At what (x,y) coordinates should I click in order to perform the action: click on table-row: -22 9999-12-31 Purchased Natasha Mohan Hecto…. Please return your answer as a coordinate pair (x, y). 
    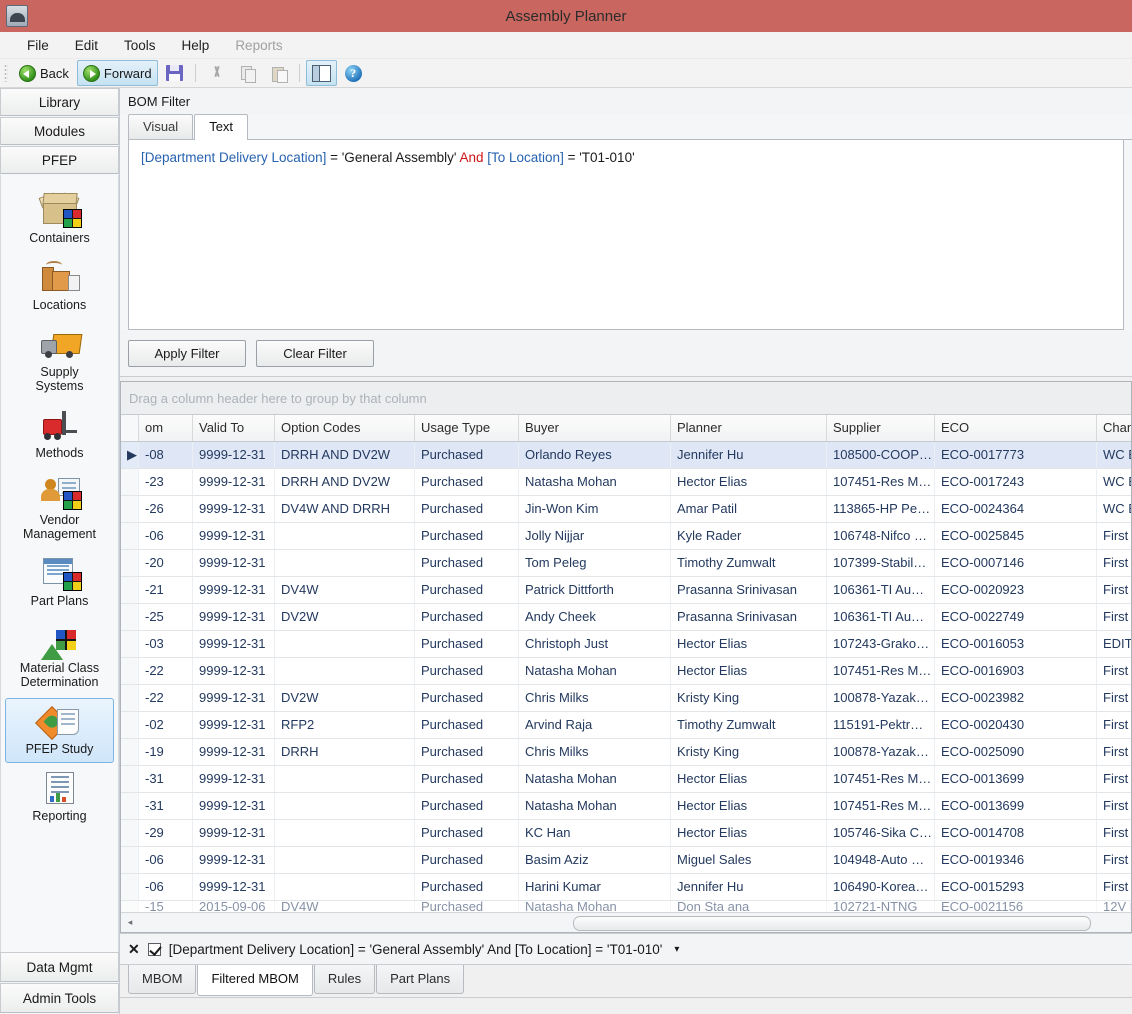
    Looking at the image, I should click on (626, 671).